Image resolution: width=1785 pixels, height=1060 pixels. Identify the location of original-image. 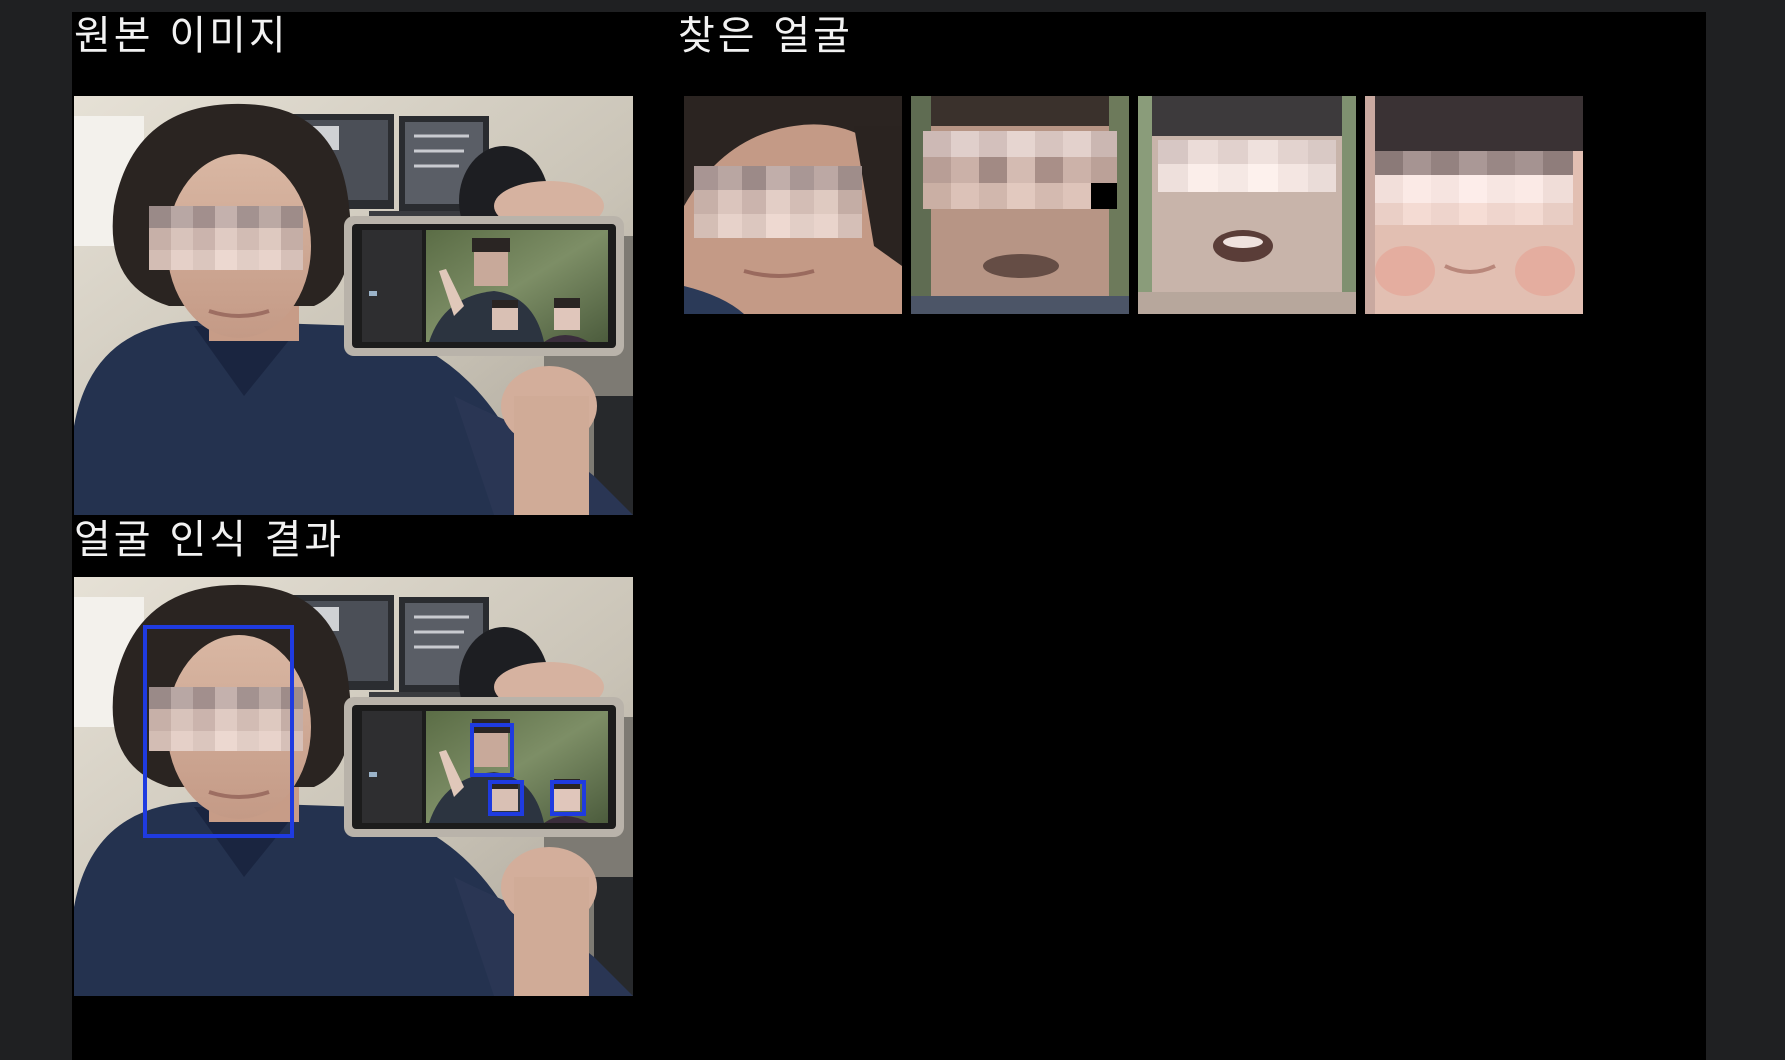
(353, 305).